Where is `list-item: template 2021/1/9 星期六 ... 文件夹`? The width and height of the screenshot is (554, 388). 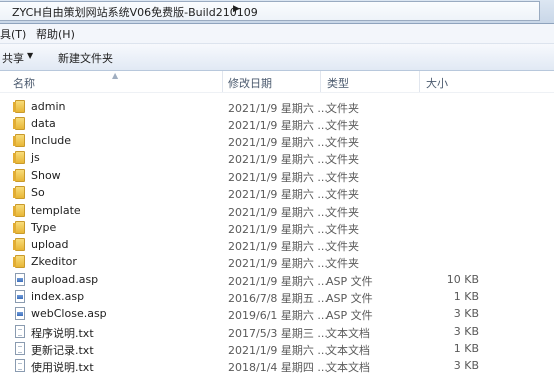 list-item: template 2021/1/9 星期六 ... 文件夹 is located at coordinates (277, 210).